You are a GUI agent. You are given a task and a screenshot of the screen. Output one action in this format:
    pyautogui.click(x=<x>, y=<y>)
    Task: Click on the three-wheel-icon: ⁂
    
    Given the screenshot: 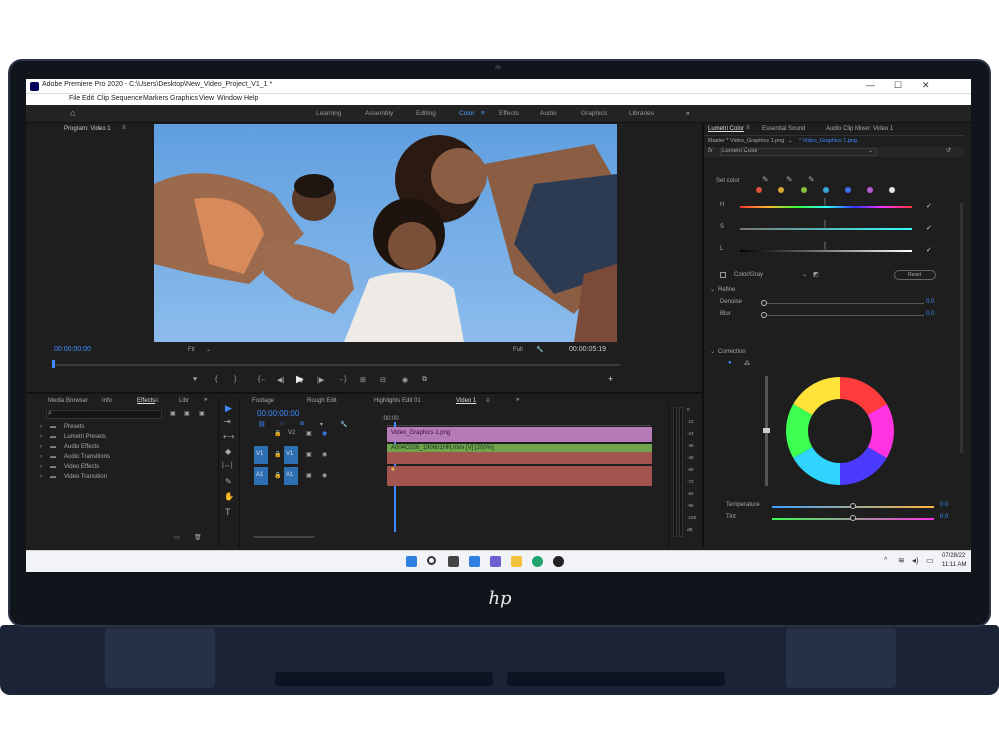 What is the action you would take?
    pyautogui.click(x=747, y=363)
    